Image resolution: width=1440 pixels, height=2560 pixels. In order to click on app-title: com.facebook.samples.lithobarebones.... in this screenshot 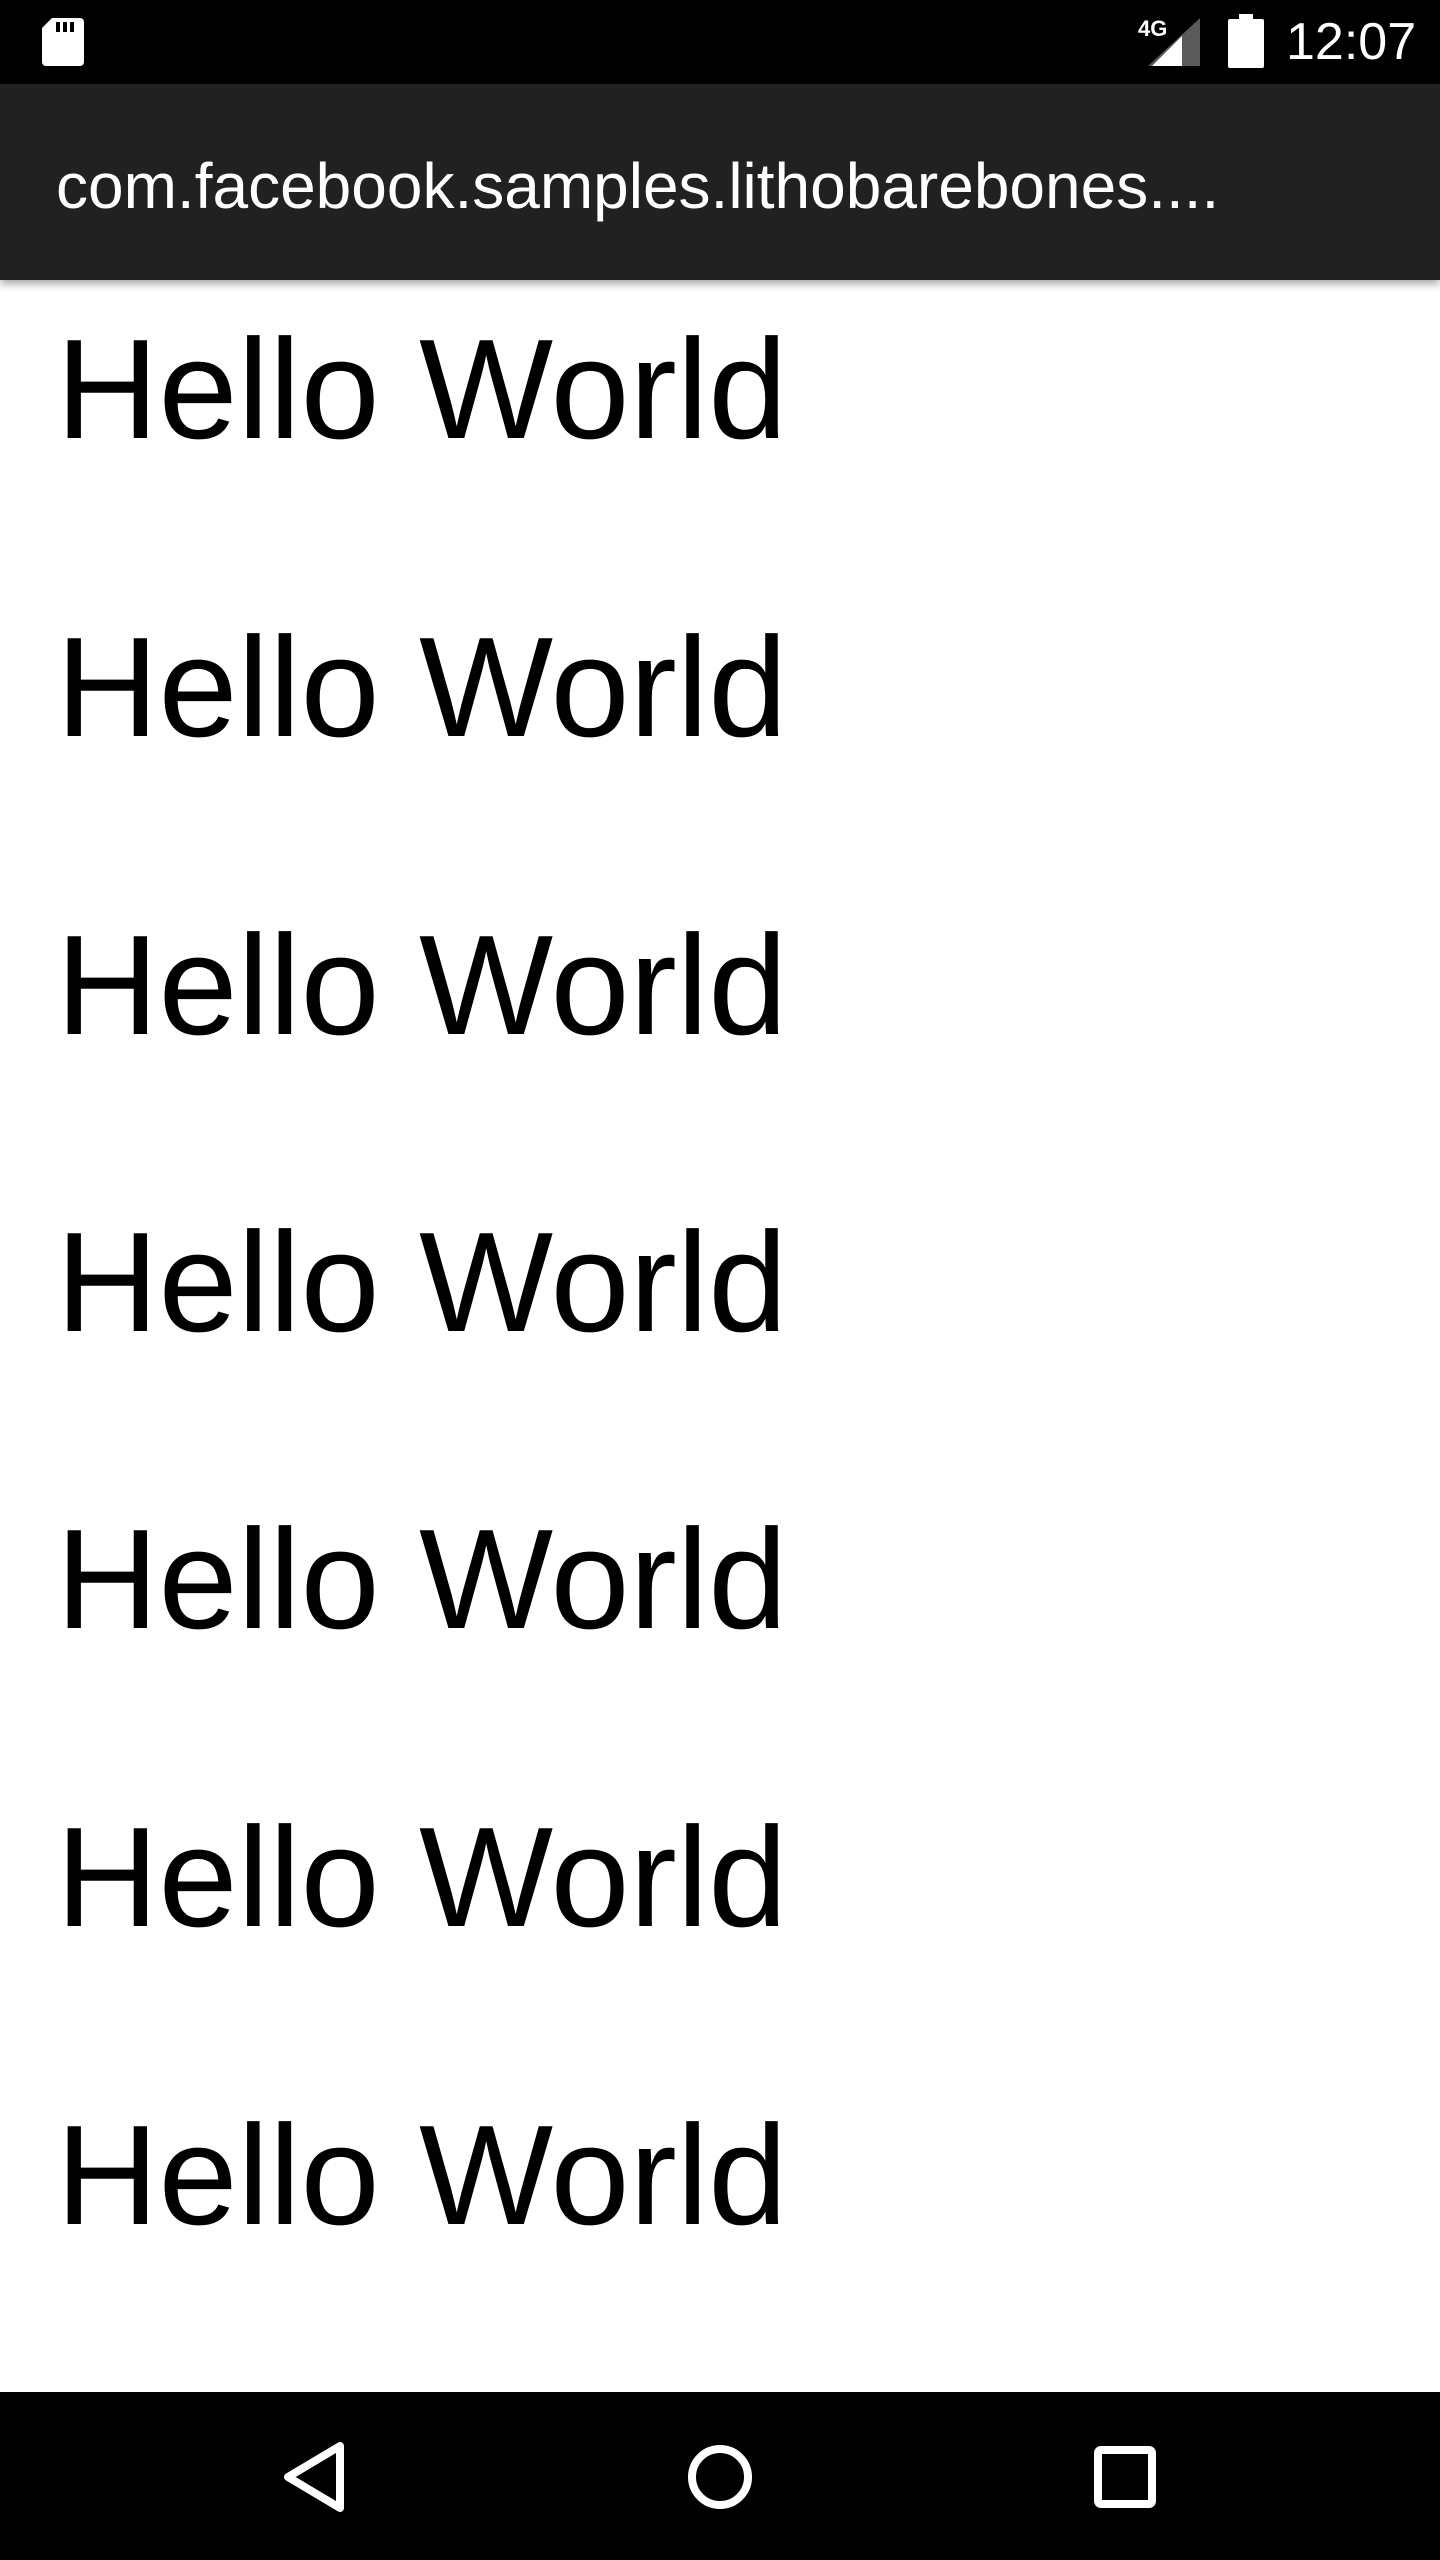, I will do `click(638, 186)`.